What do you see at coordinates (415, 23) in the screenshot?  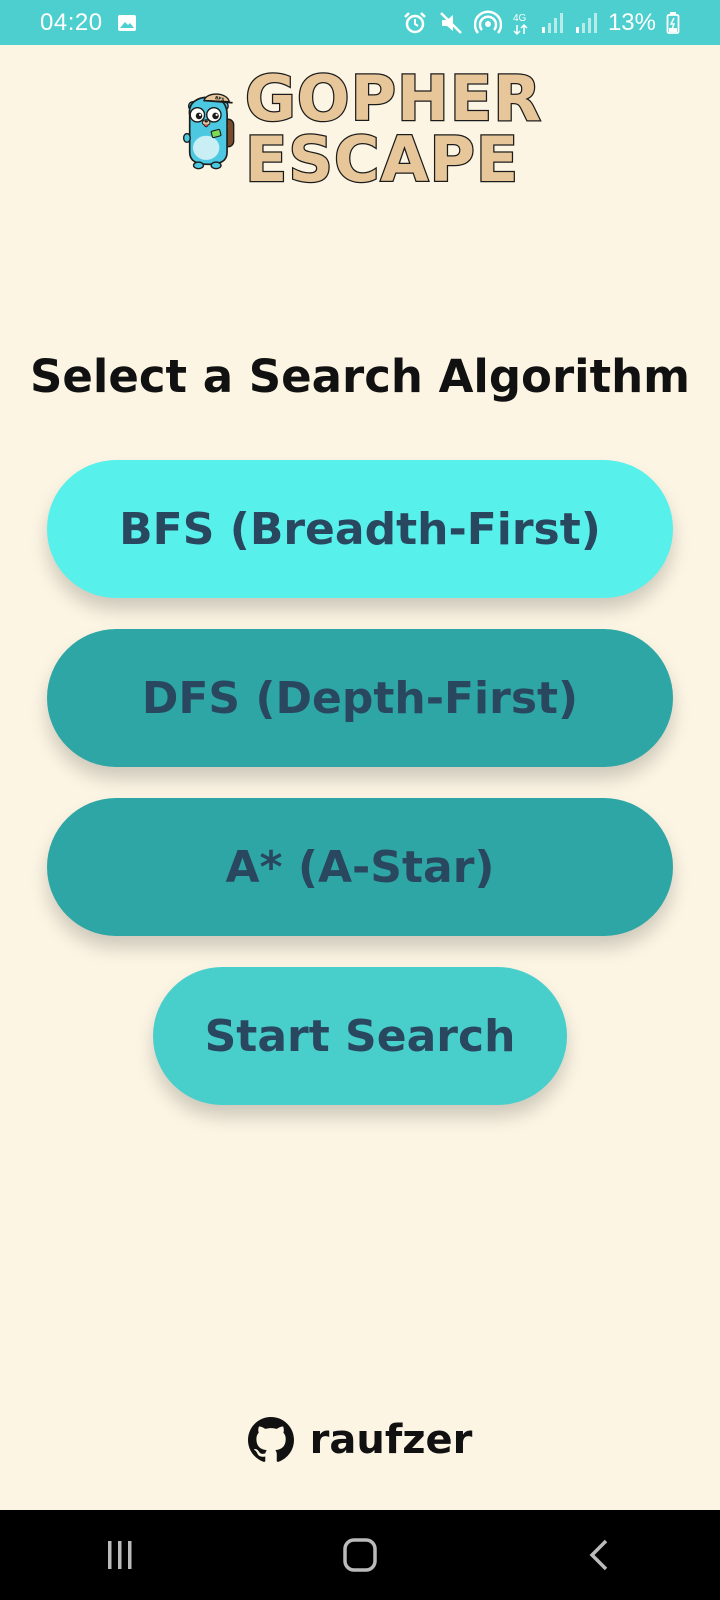 I see `alarm-icon` at bounding box center [415, 23].